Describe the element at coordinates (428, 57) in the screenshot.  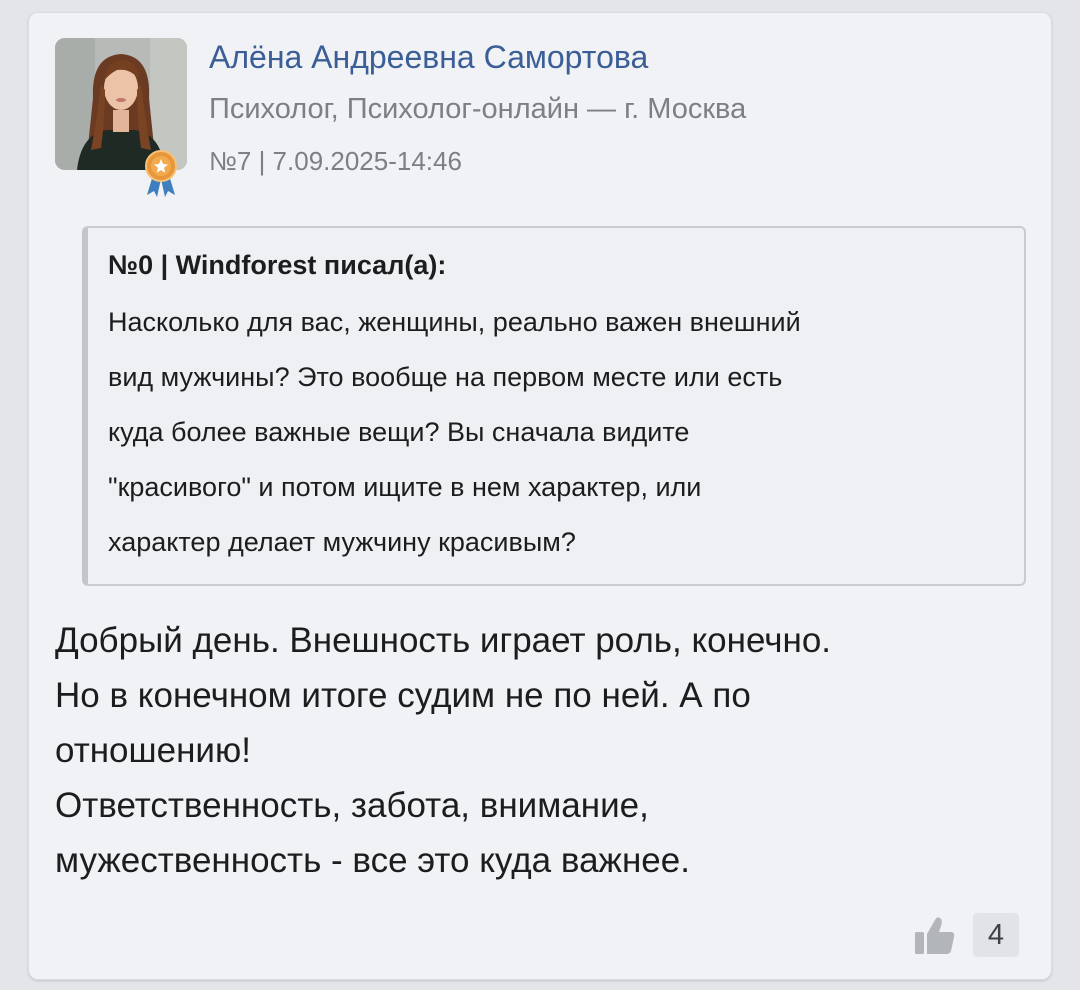
I see `author-name-link: Алёна Андреевна Самортова` at that location.